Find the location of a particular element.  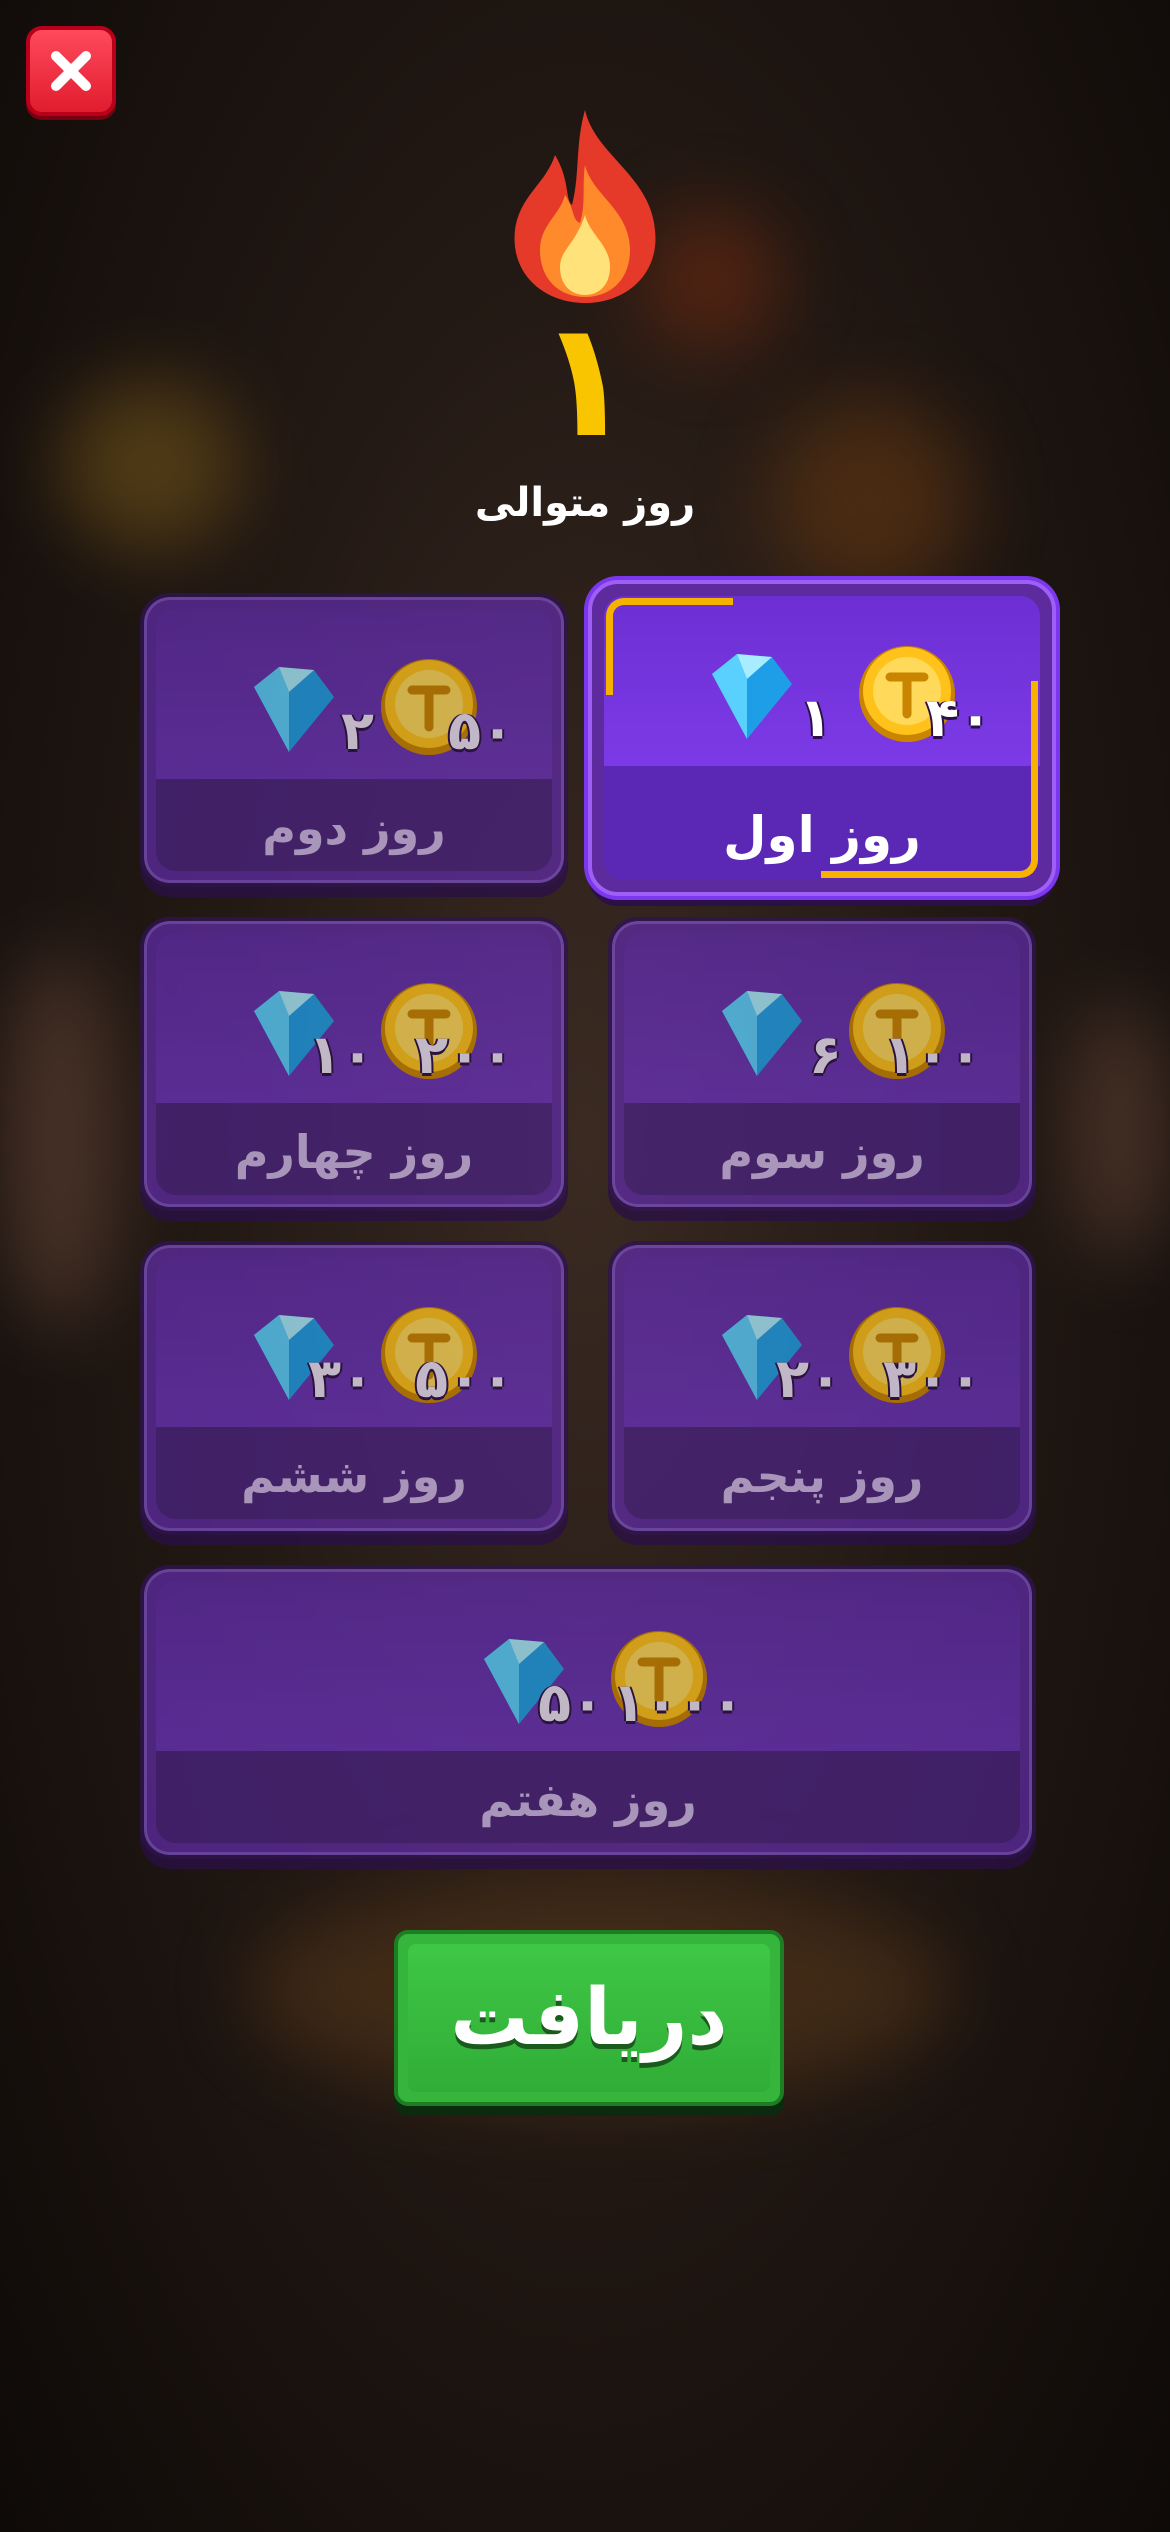

claim-button: دریافت is located at coordinates (589, 2018).